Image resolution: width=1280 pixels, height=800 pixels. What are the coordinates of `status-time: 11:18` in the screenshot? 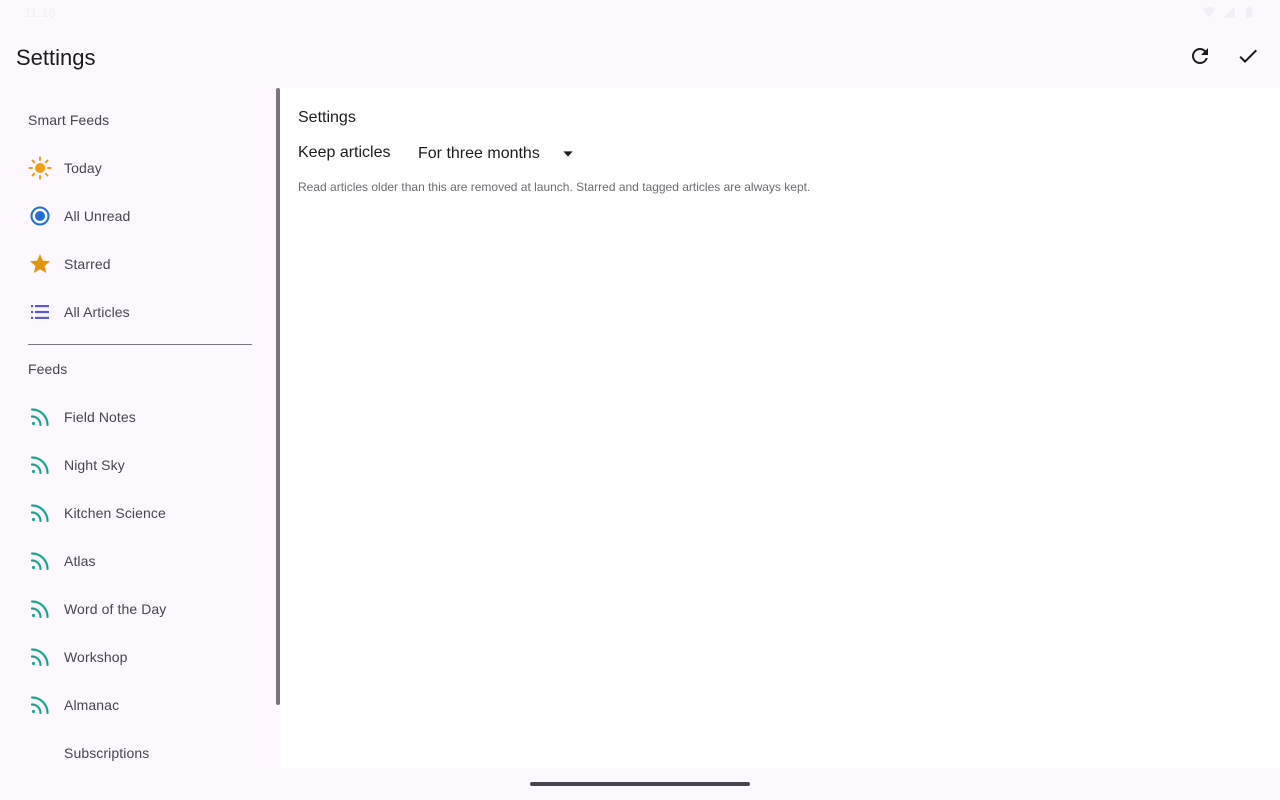 It's located at (40, 12).